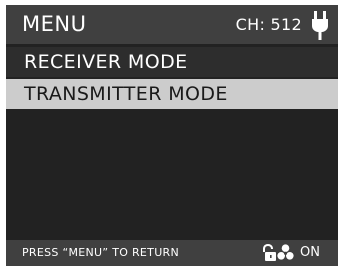 The height and width of the screenshot is (271, 344). I want to click on unlock-icon, so click(269, 252).